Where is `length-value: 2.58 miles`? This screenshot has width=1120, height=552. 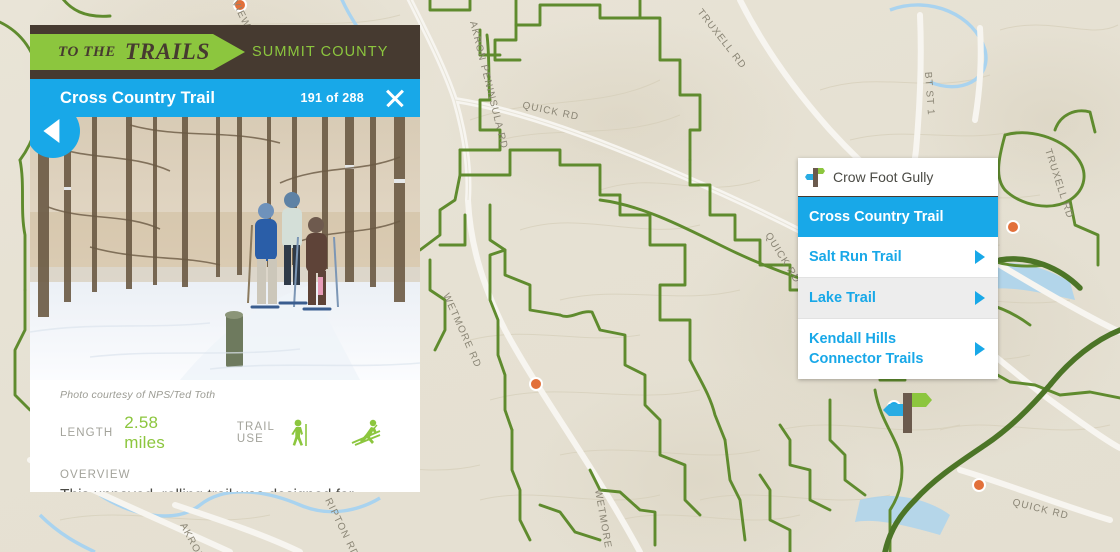
length-value: 2.58 miles is located at coordinates (144, 432).